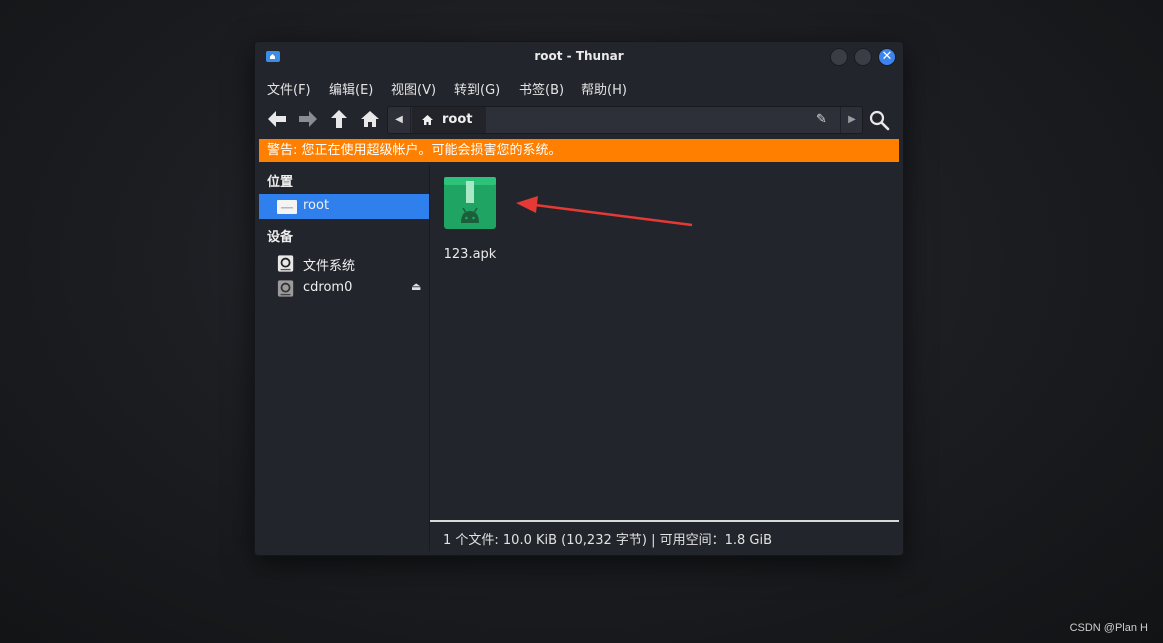 This screenshot has width=1163, height=643. I want to click on places-heading: 位置, so click(280, 182).